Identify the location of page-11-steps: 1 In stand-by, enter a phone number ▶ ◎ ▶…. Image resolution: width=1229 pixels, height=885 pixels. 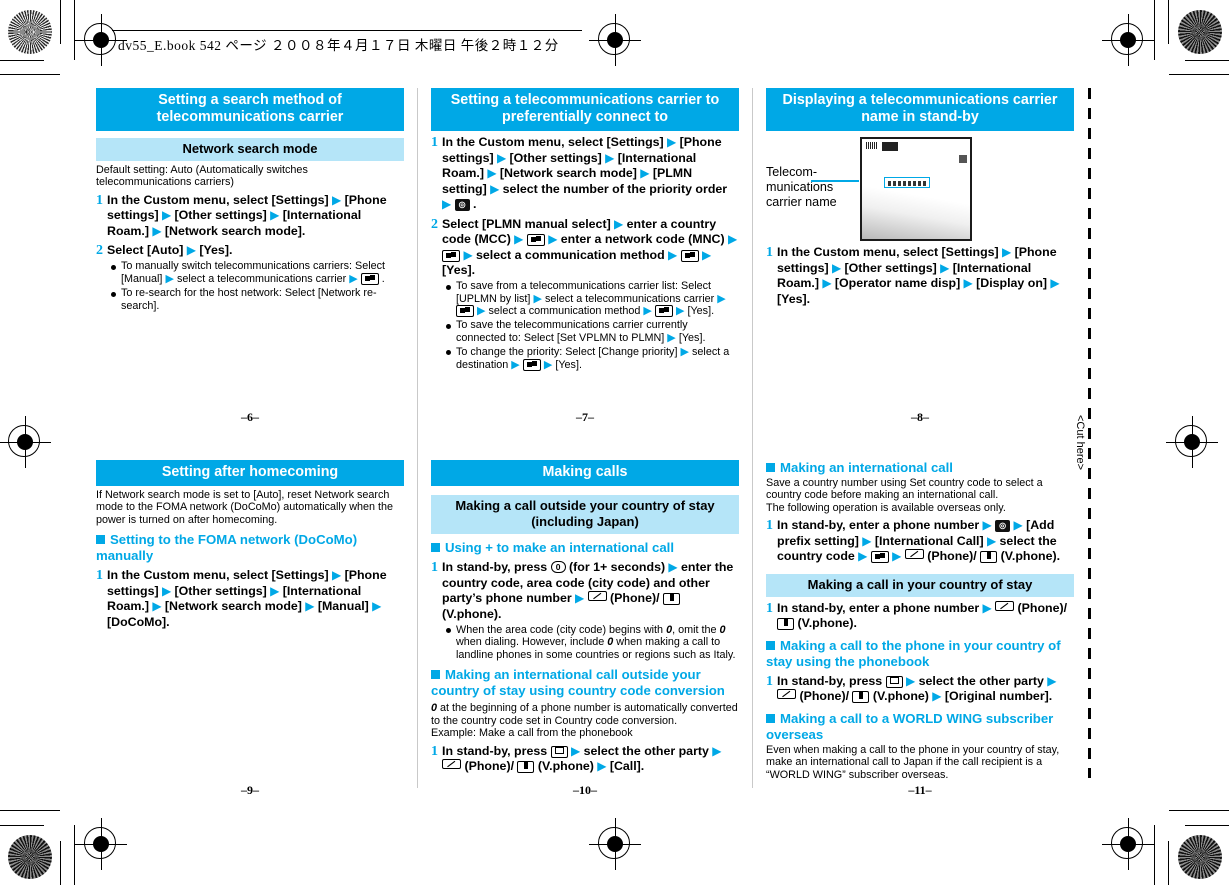
(920, 541).